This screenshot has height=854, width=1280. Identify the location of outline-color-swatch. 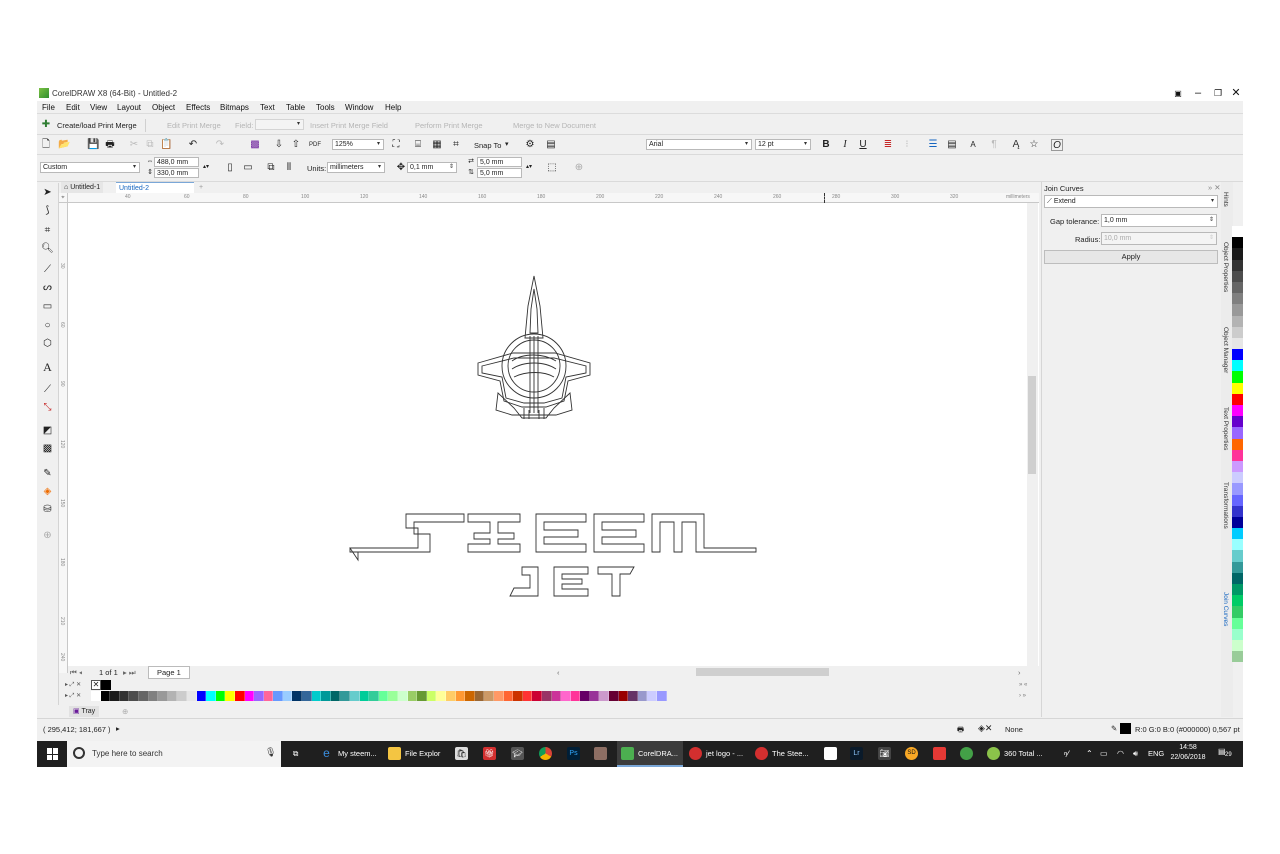
(1125, 728).